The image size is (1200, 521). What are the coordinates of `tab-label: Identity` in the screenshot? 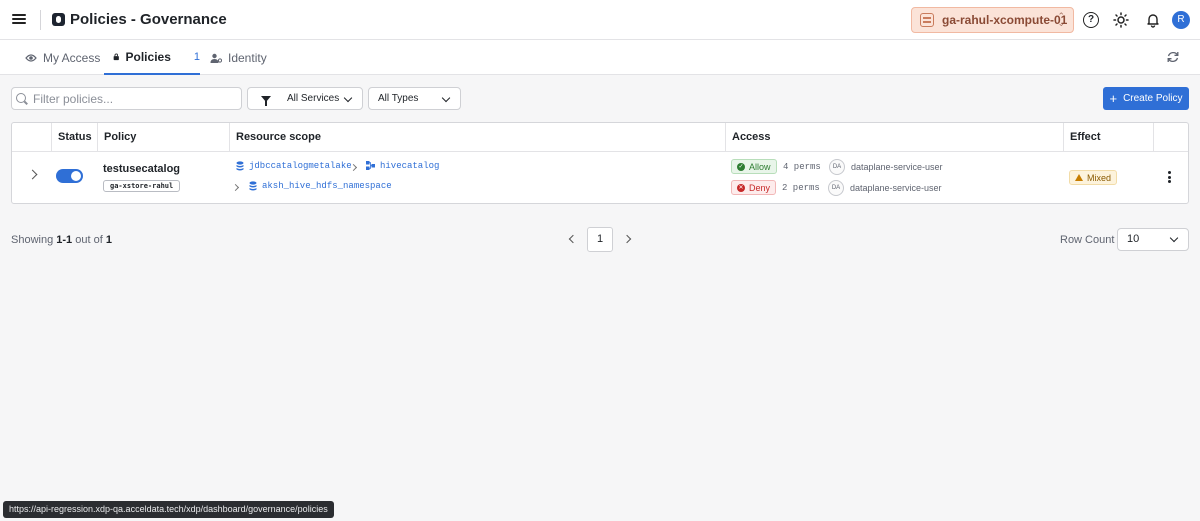 It's located at (247, 57).